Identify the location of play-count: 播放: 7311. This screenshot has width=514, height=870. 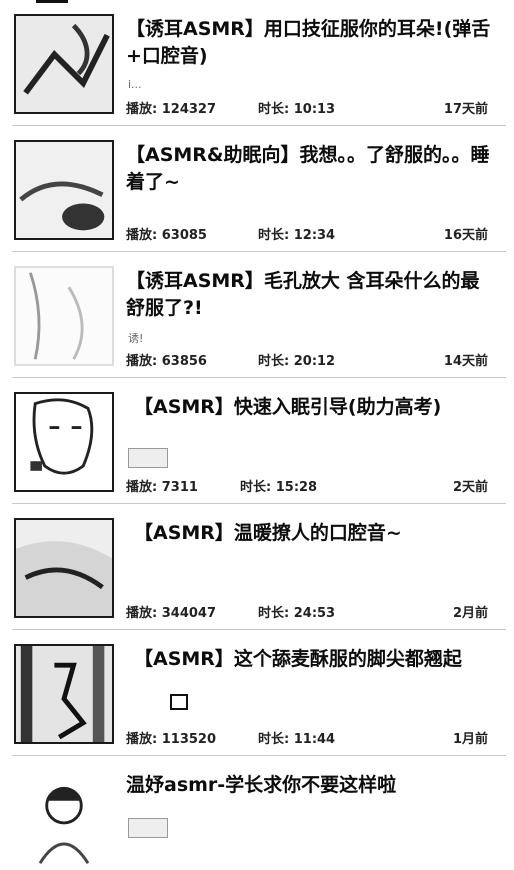
(162, 487).